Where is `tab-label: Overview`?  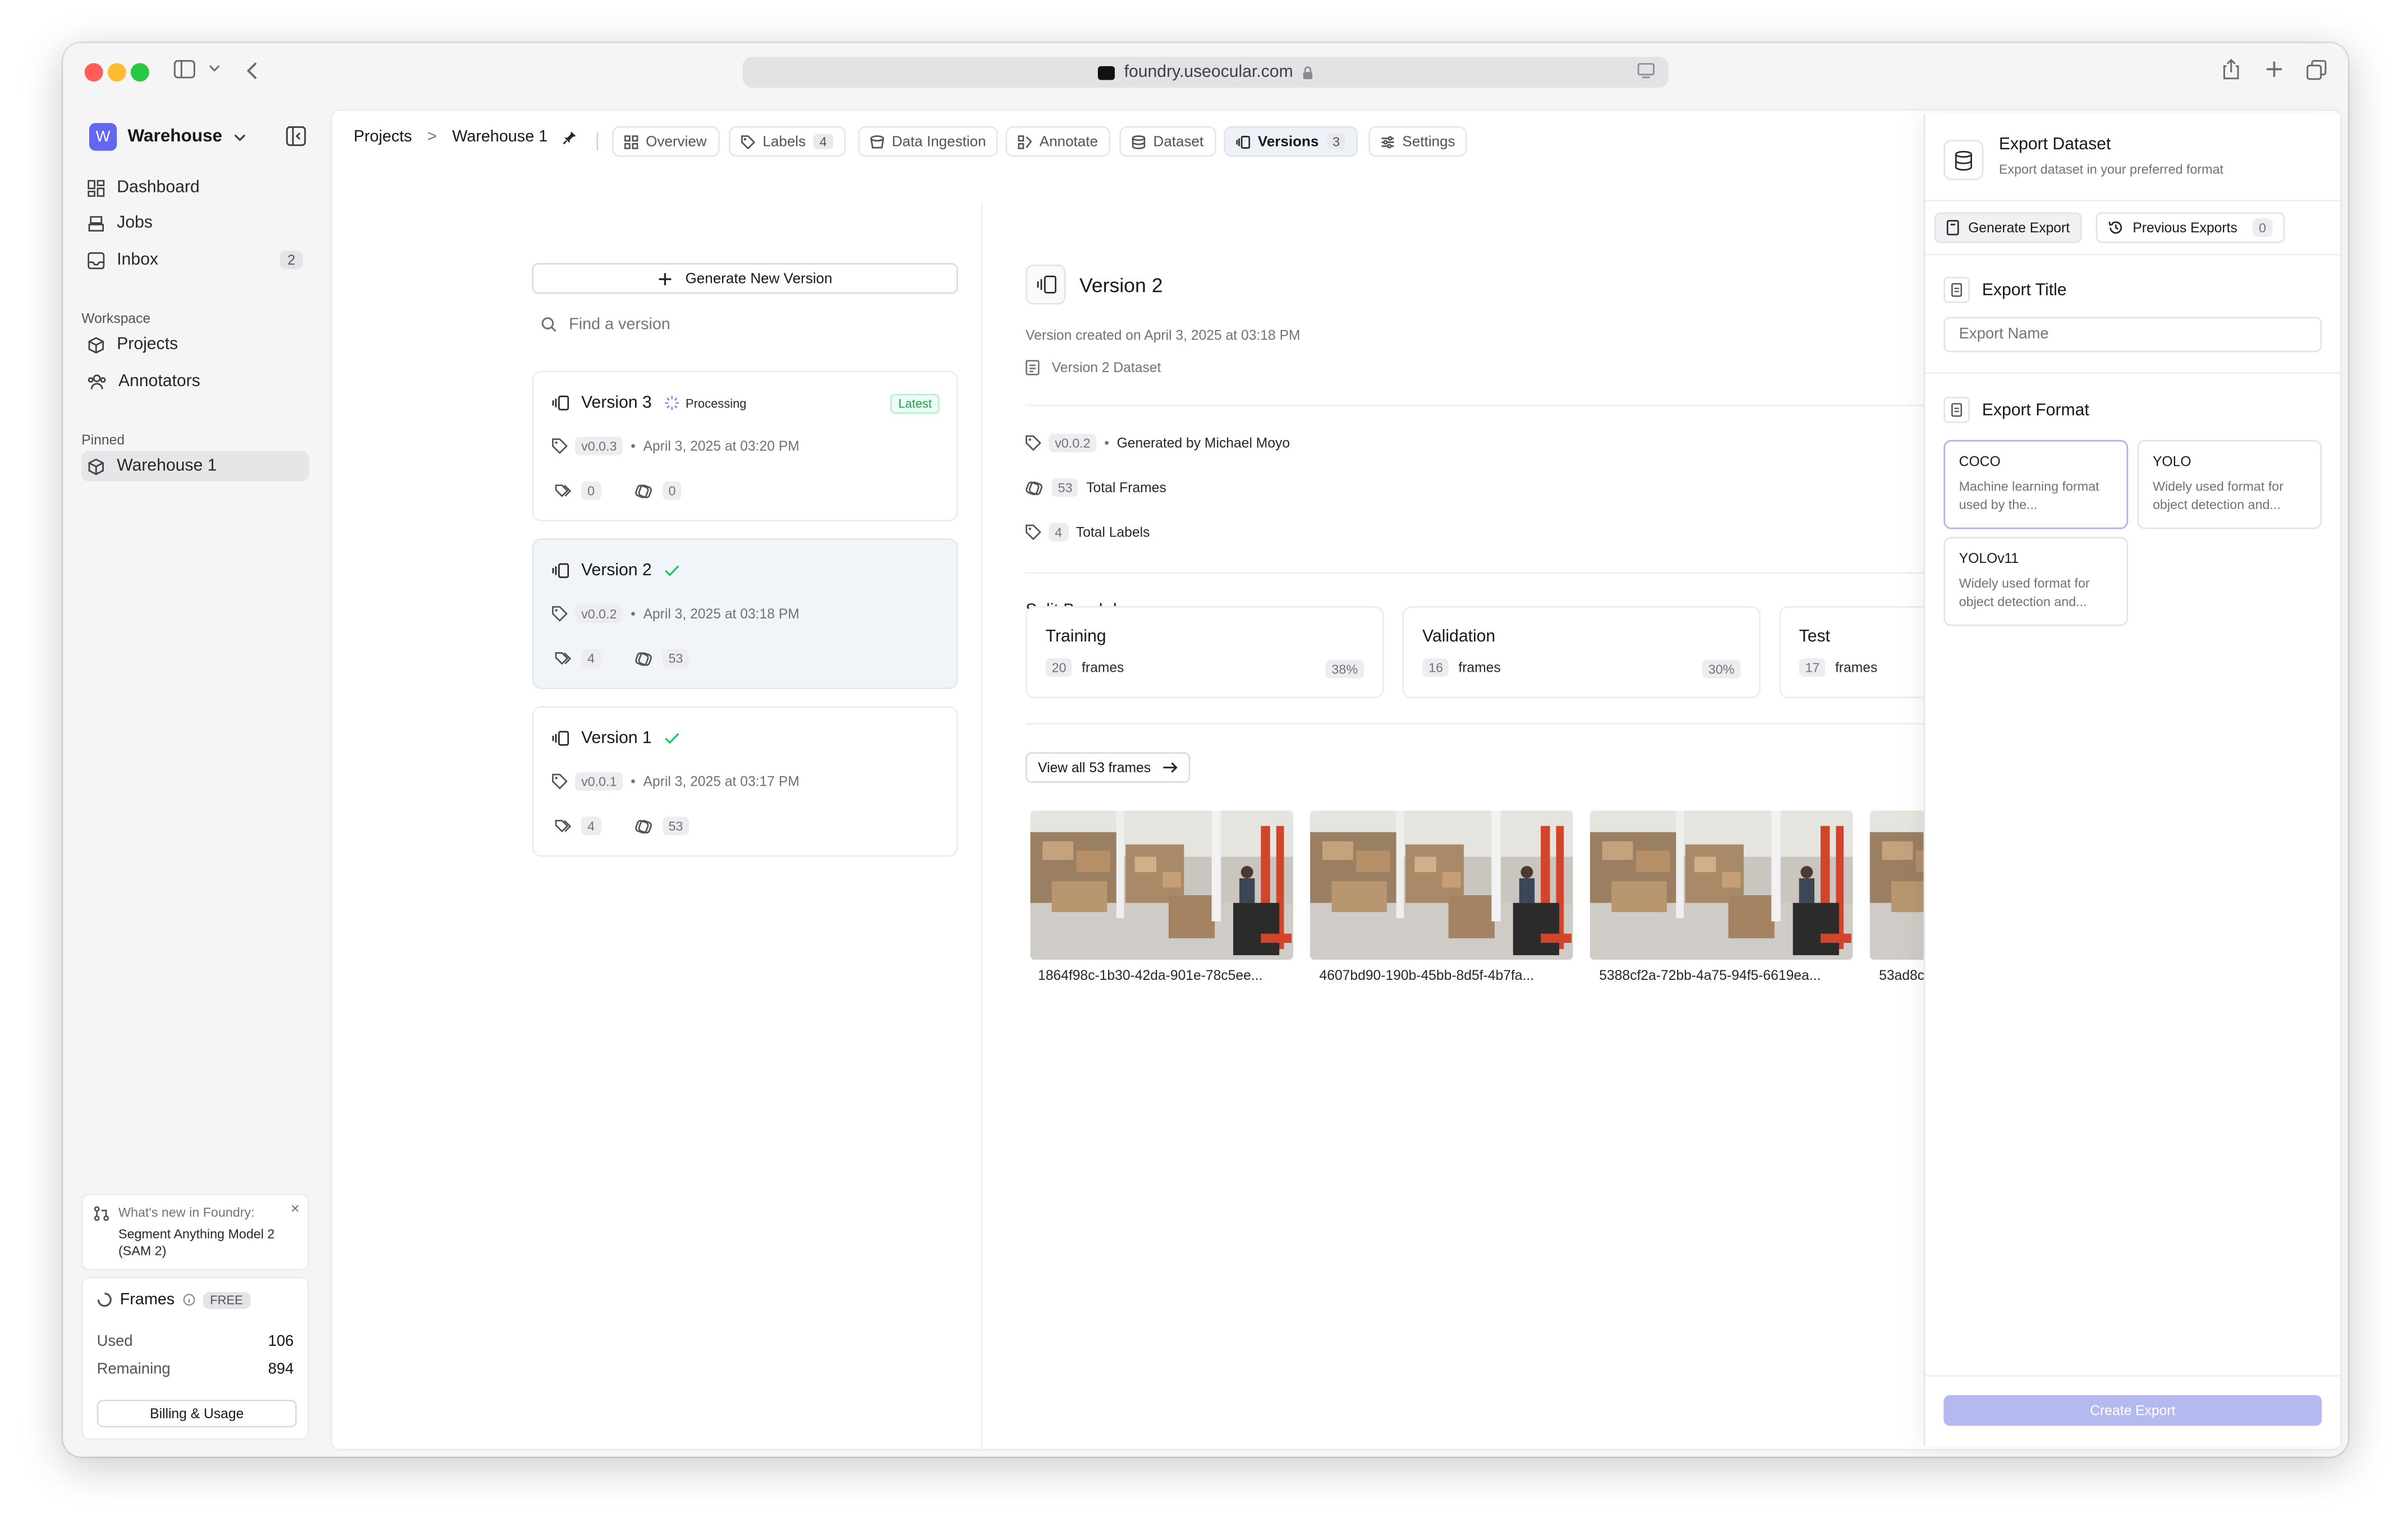 tab-label: Overview is located at coordinates (676, 141).